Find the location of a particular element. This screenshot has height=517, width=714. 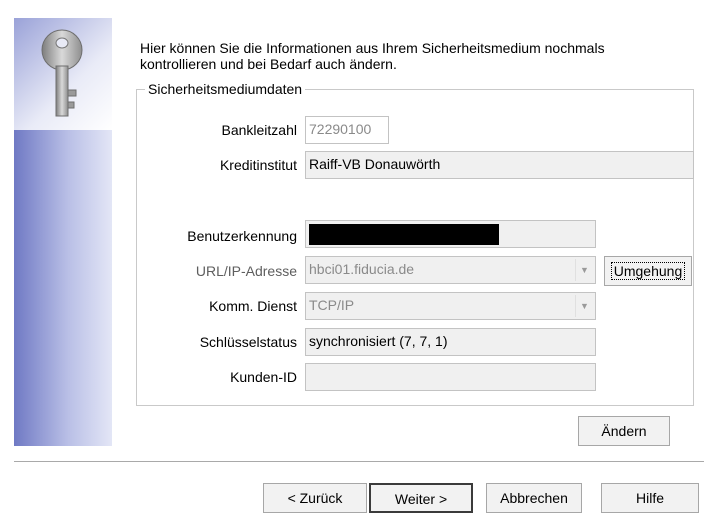

kreditinstitut-field: Raiff-VB Donauwörth is located at coordinates (499, 165).